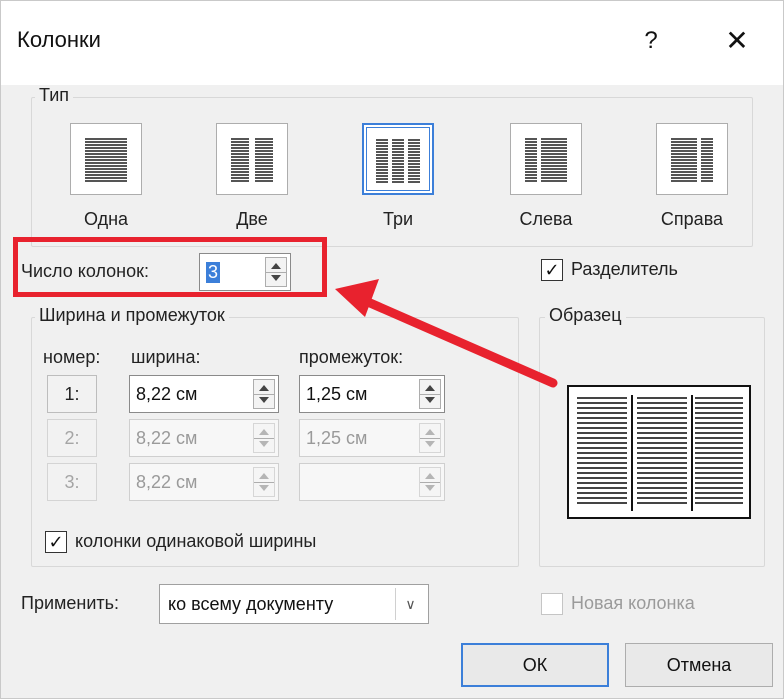 Image resolution: width=784 pixels, height=700 pixels. I want to click on type-option-three: Три, so click(398, 176).